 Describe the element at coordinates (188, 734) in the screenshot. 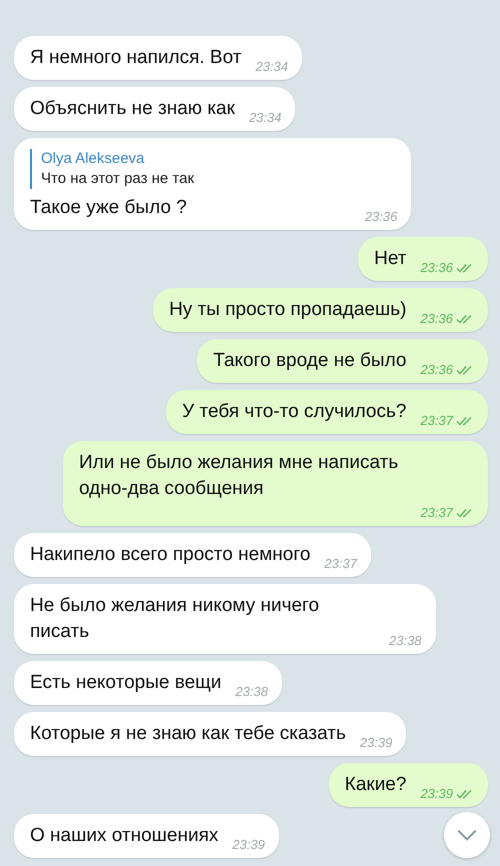

I see `message-text: Которые я не знаю как тебе сказать` at that location.